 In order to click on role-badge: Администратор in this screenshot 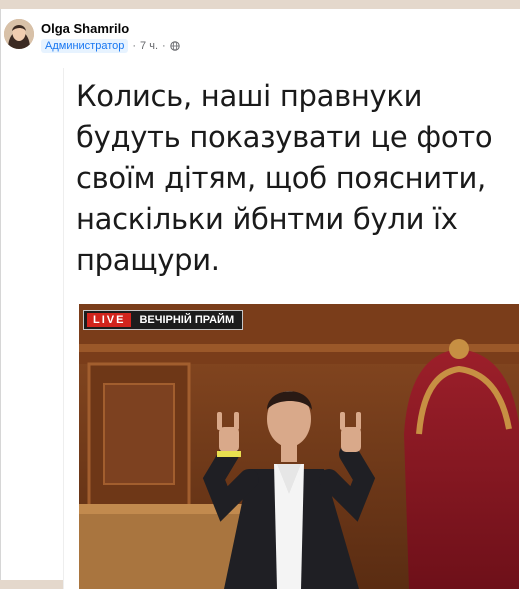, I will do `click(85, 46)`.